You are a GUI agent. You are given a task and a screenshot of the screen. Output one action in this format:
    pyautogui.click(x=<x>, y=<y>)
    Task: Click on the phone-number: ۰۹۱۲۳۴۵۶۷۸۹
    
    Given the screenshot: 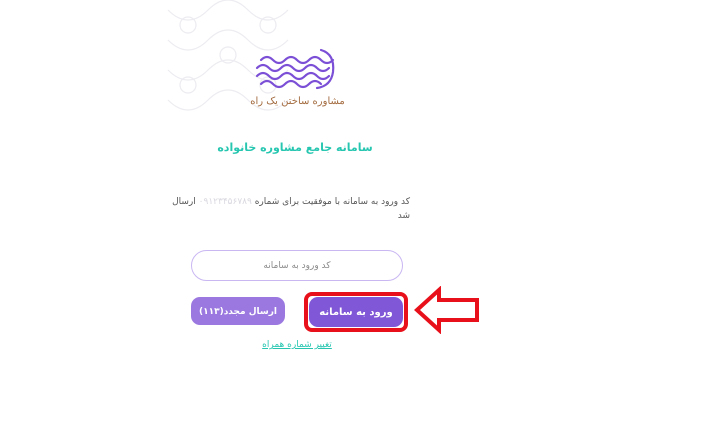 What is the action you would take?
    pyautogui.click(x=225, y=202)
    